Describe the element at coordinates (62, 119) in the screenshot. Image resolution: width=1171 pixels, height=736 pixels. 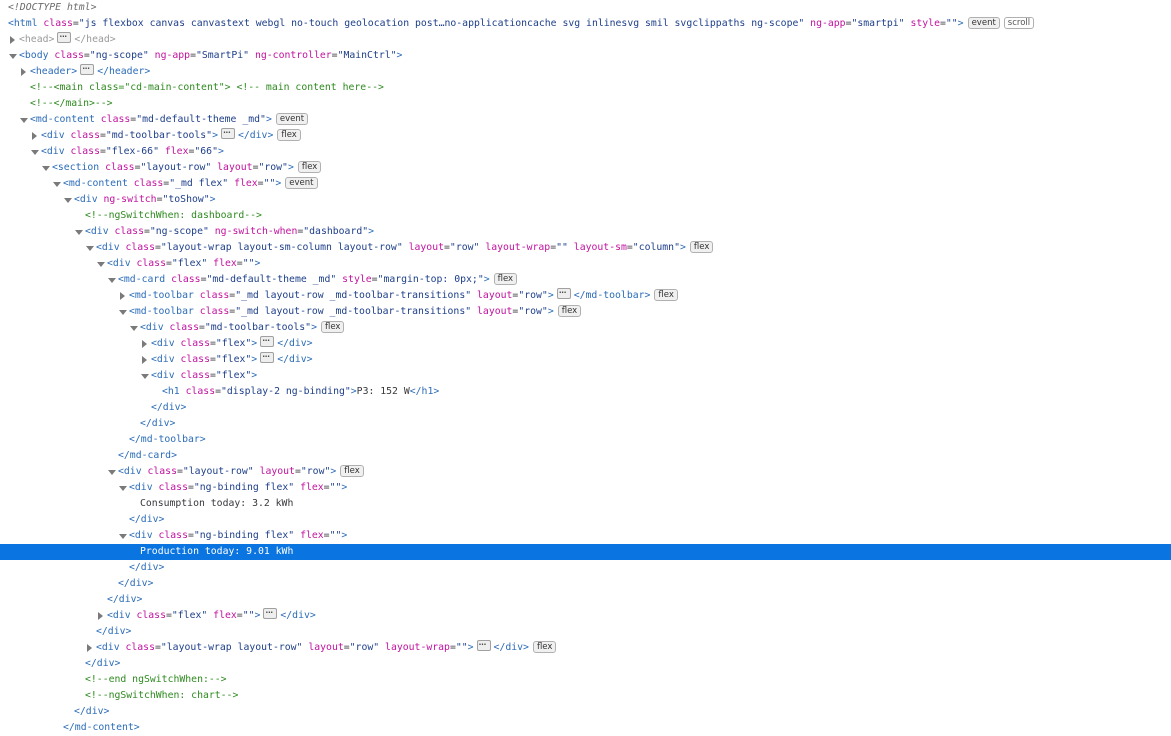
I see `tag-token: <md-content` at that location.